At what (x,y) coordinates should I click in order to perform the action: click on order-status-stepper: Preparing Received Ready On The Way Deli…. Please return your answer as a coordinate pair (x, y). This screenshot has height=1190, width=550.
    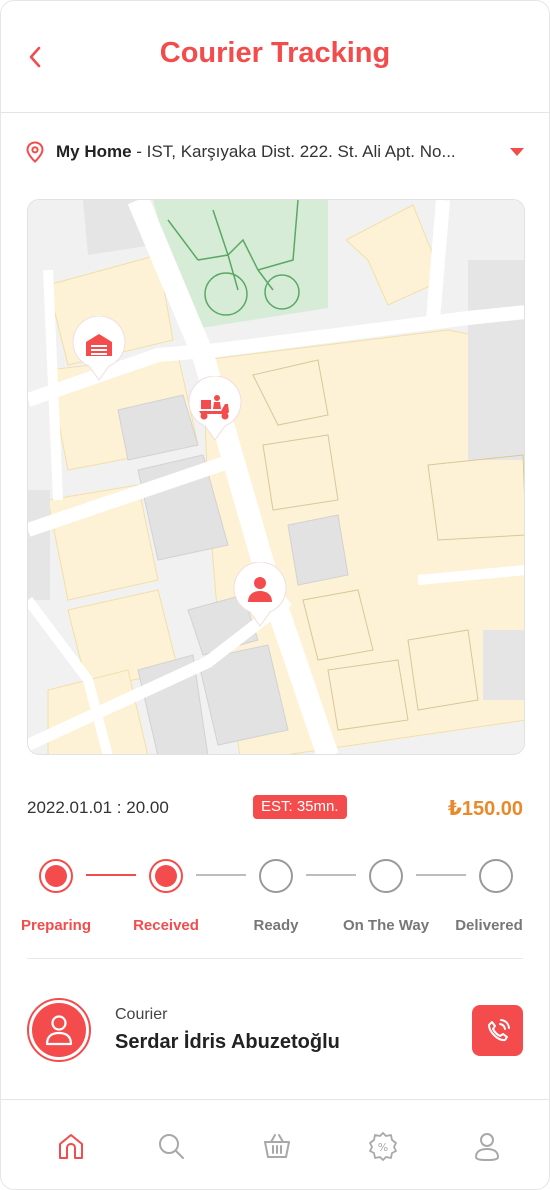
    Looking at the image, I should click on (275, 903).